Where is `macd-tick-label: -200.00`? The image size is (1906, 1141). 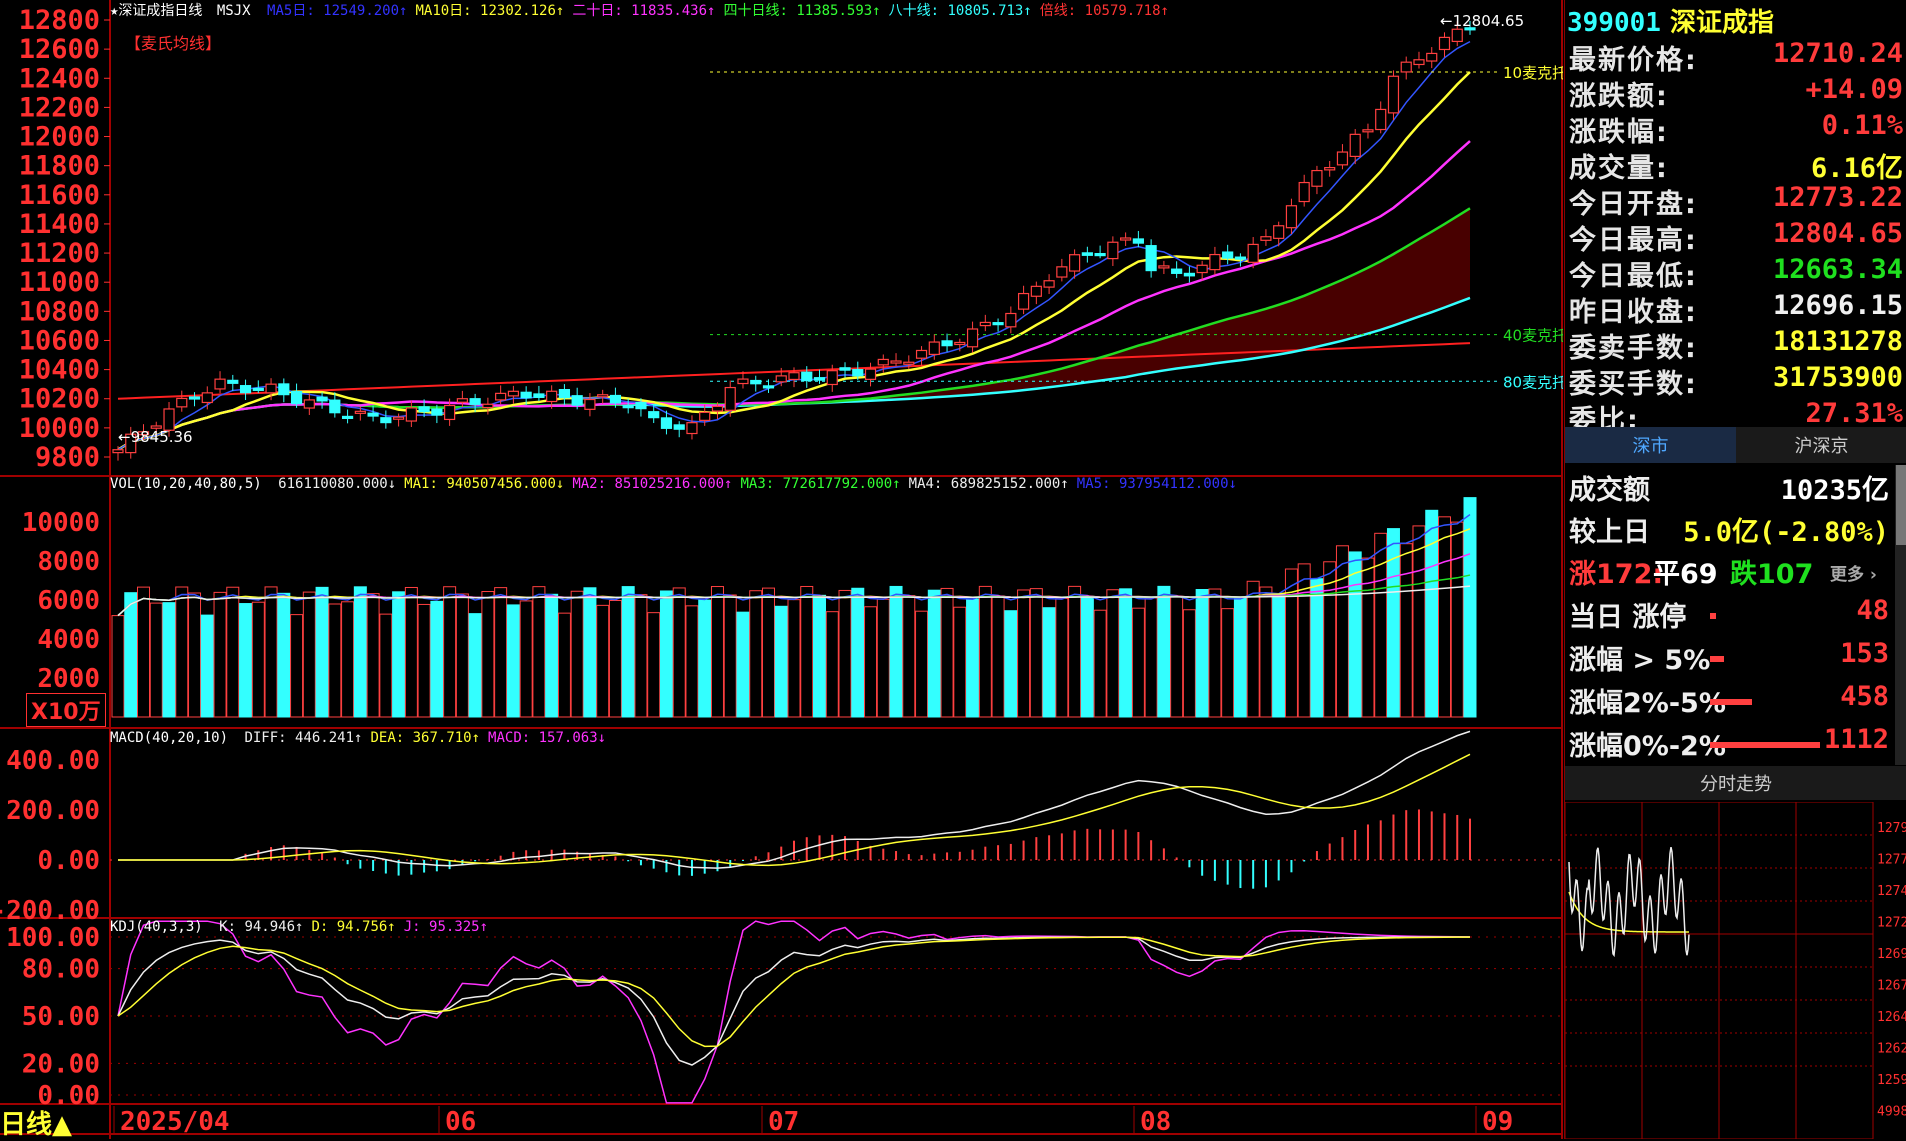 macd-tick-label: -200.00 is located at coordinates (50, 911).